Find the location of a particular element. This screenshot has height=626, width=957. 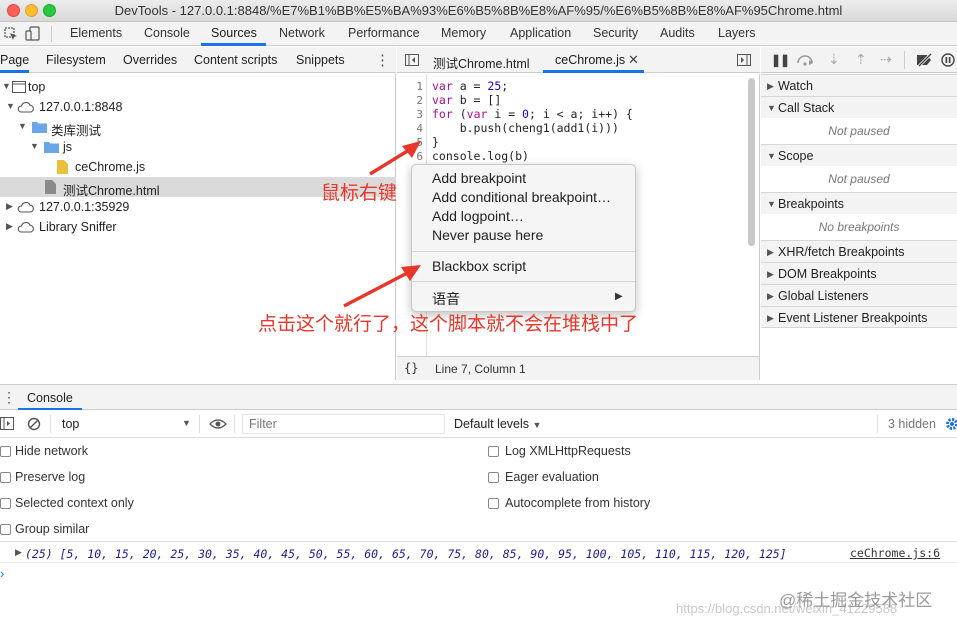

log-levels-dropdown: Default levels ▼ is located at coordinates (497, 424).